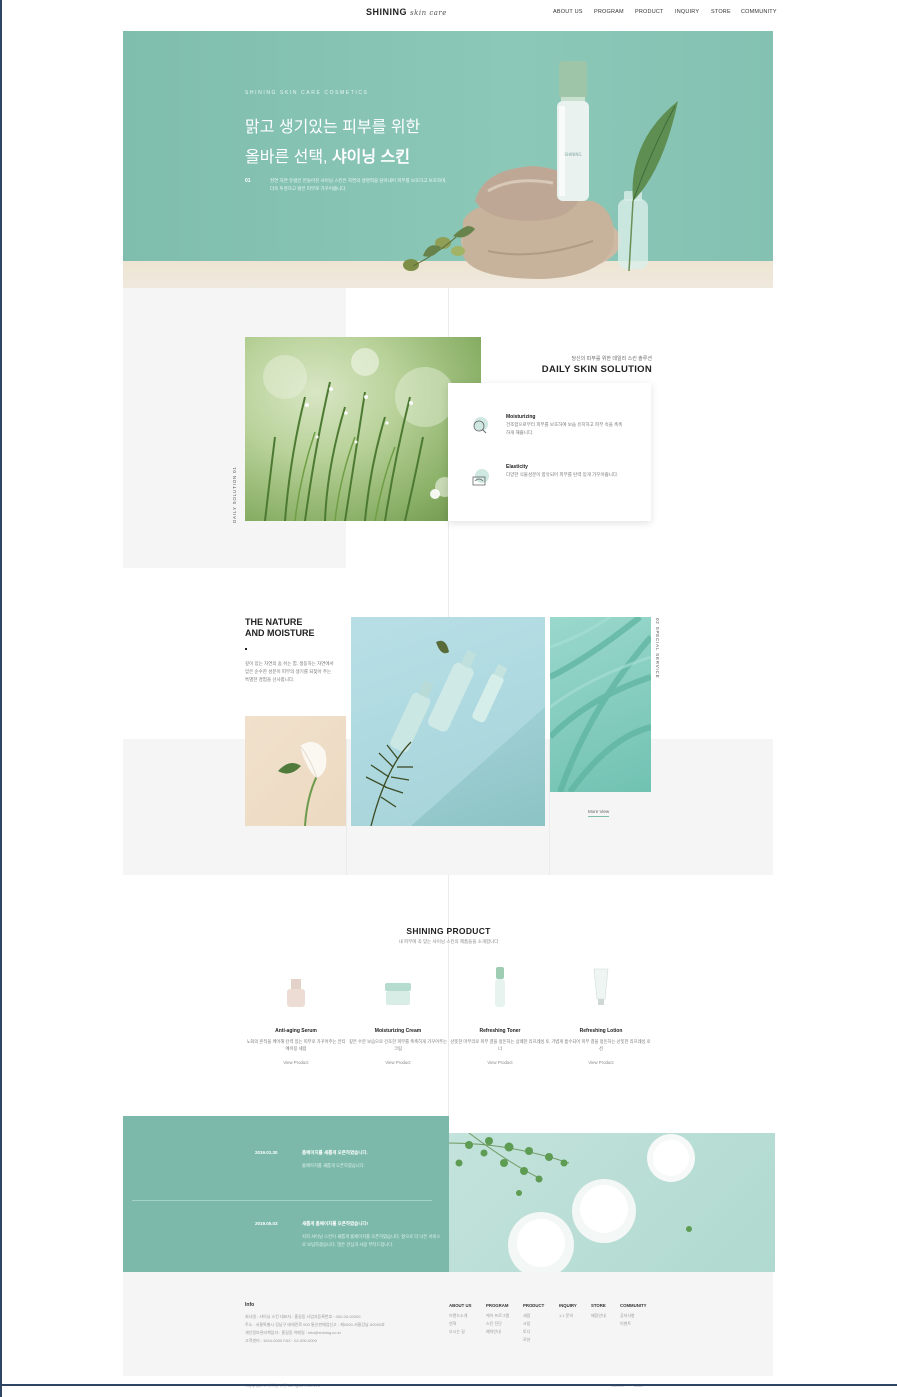  Describe the element at coordinates (601, 1045) in the screenshot. I see `product-desc: 가볍게 흡수되어 피부 결을 정돈하는 산뜻한 리프레싱 로션` at that location.